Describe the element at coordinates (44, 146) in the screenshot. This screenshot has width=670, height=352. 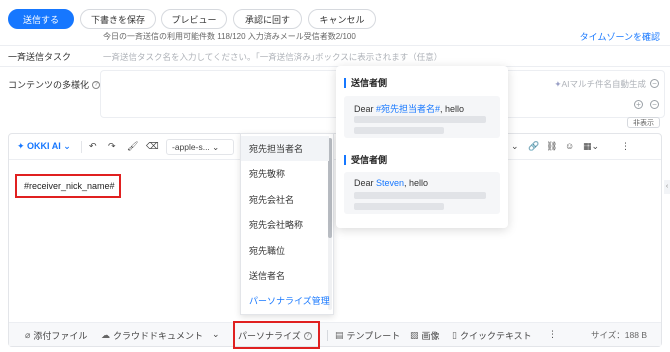
I see `okki-ai-button: ✦ OKKI AI ⌄` at that location.